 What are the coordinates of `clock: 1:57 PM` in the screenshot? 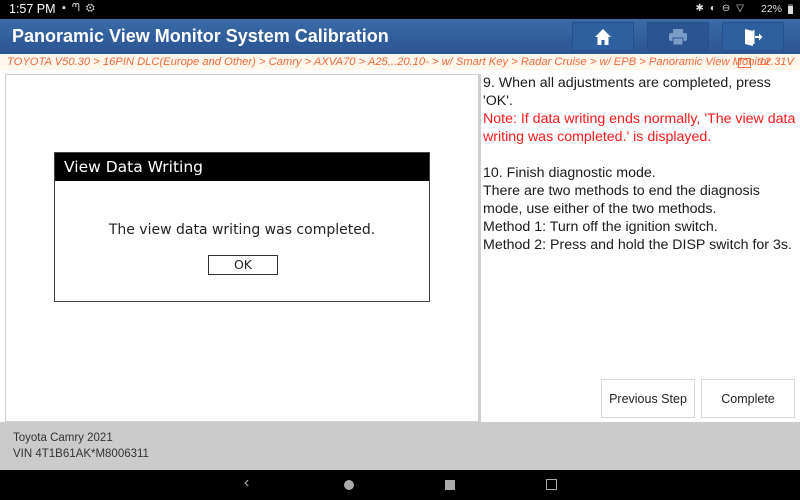 It's located at (32, 9).